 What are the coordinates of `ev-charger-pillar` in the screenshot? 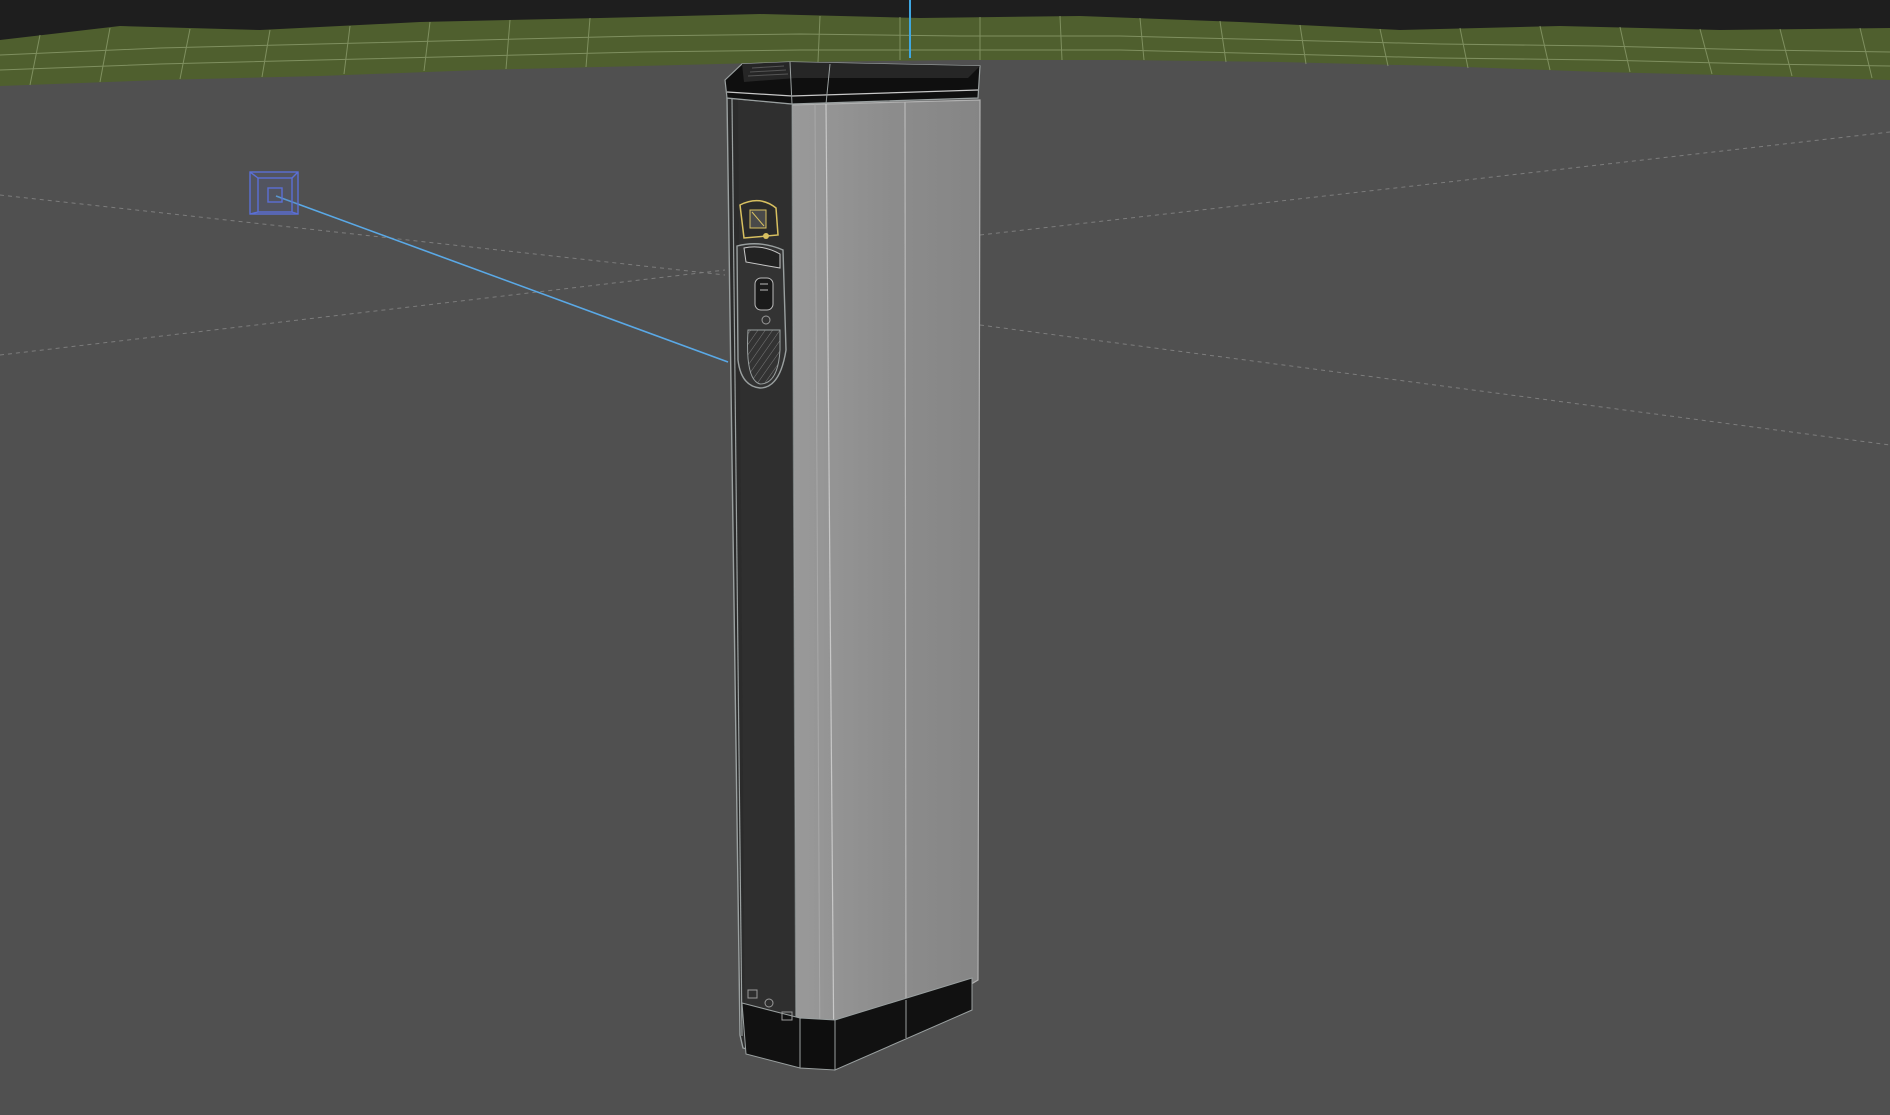 It's located at (852, 566).